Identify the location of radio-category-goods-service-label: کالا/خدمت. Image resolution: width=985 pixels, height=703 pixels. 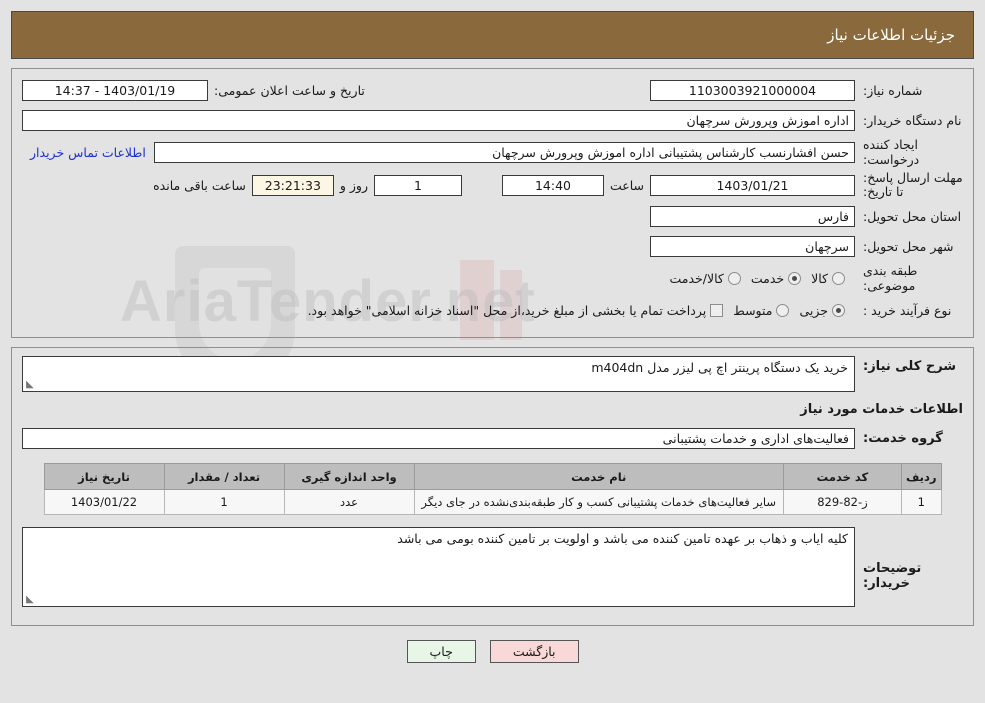
(696, 278).